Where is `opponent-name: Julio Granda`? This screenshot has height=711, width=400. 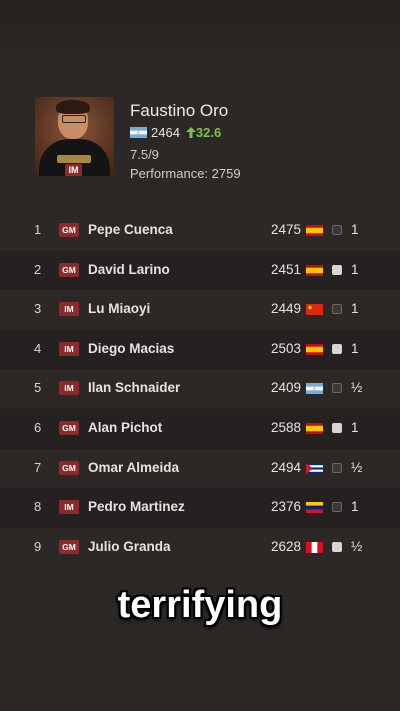 opponent-name: Julio Granda is located at coordinates (129, 546).